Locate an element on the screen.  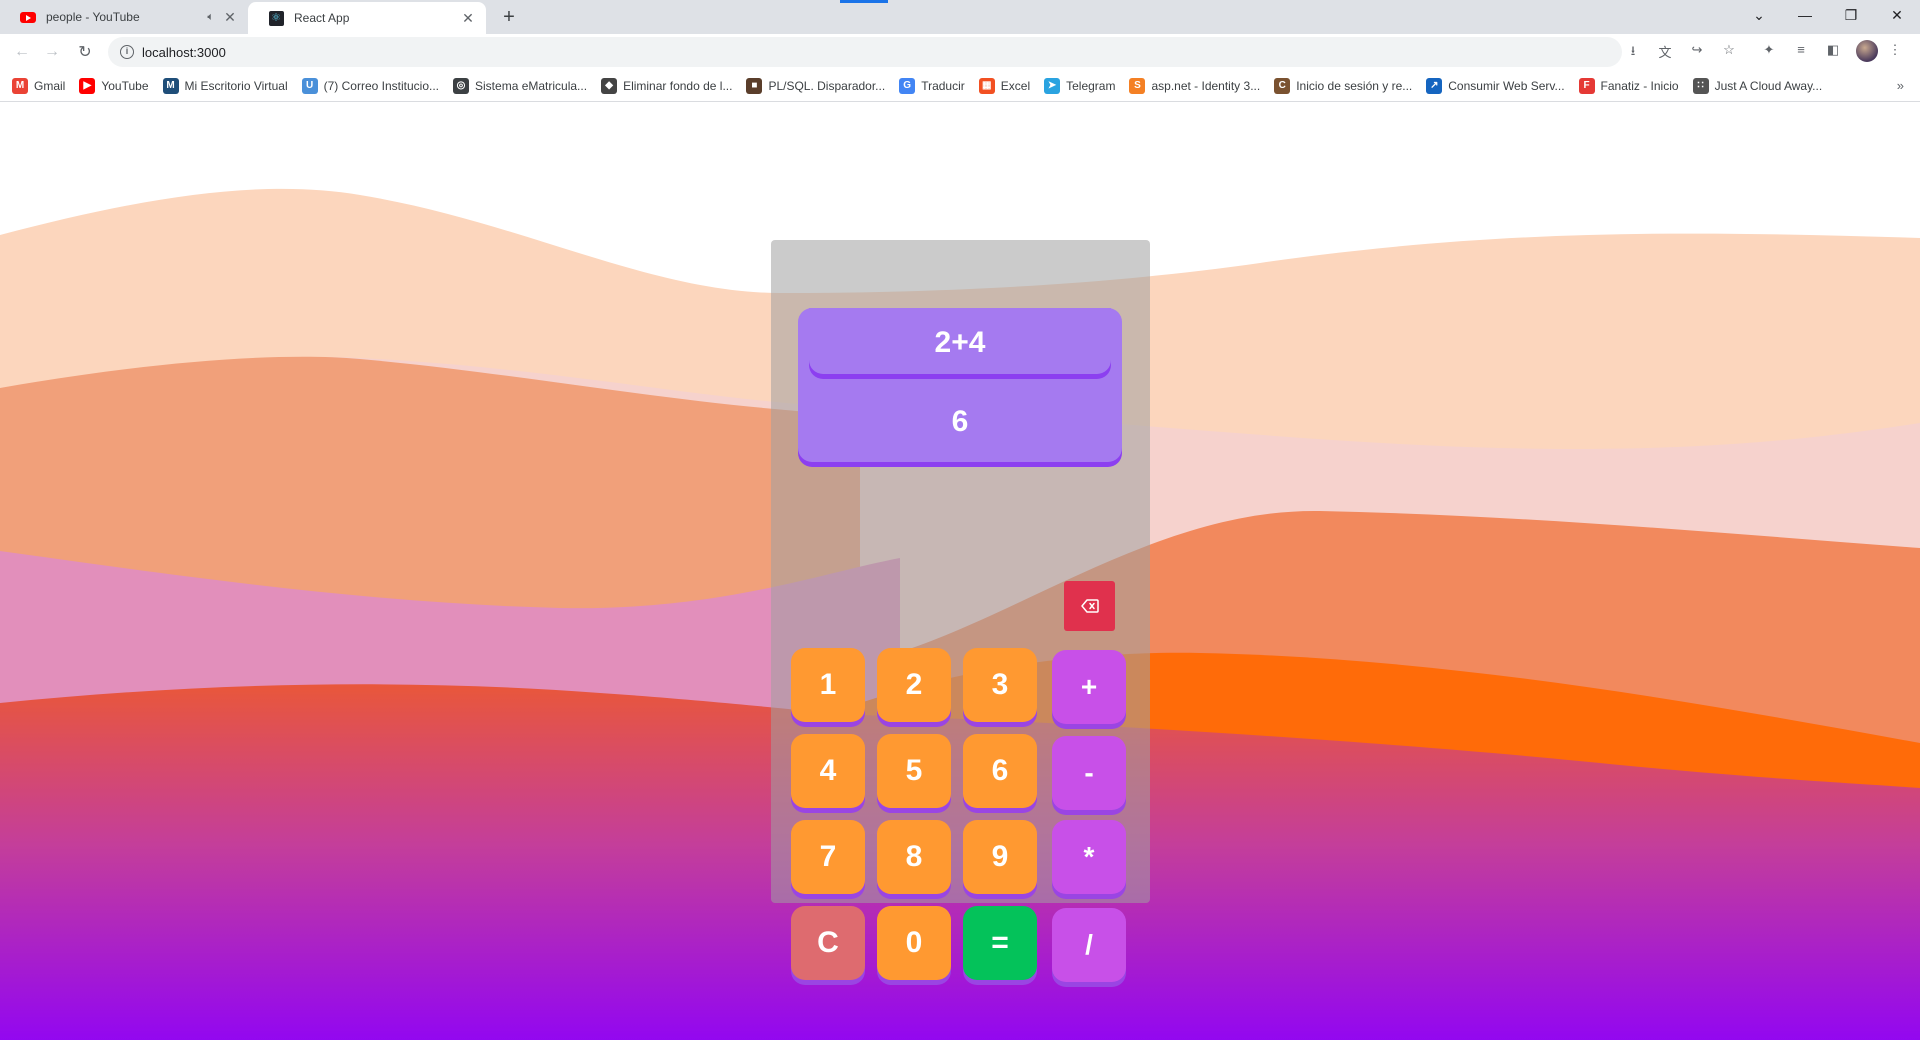
web-service-icon: ↗ is located at coordinates (1434, 85).